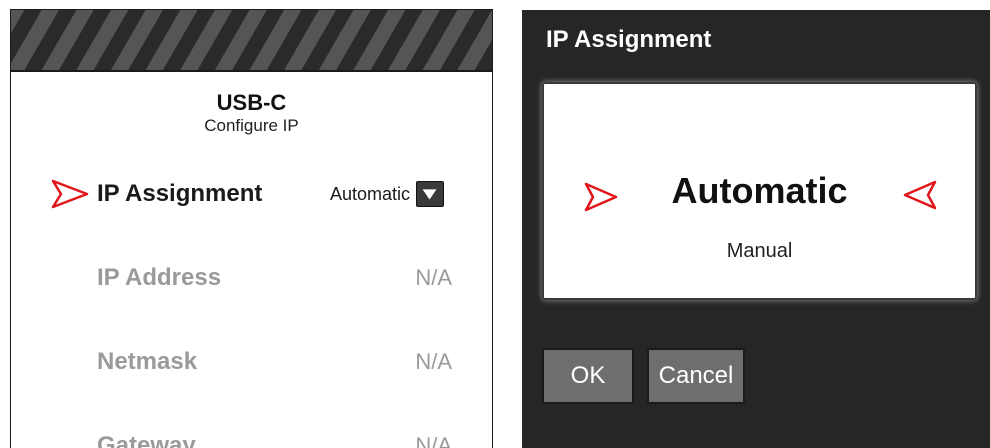 This screenshot has width=990, height=448. Describe the element at coordinates (251, 102) in the screenshot. I see `page-title: USB-C` at that location.